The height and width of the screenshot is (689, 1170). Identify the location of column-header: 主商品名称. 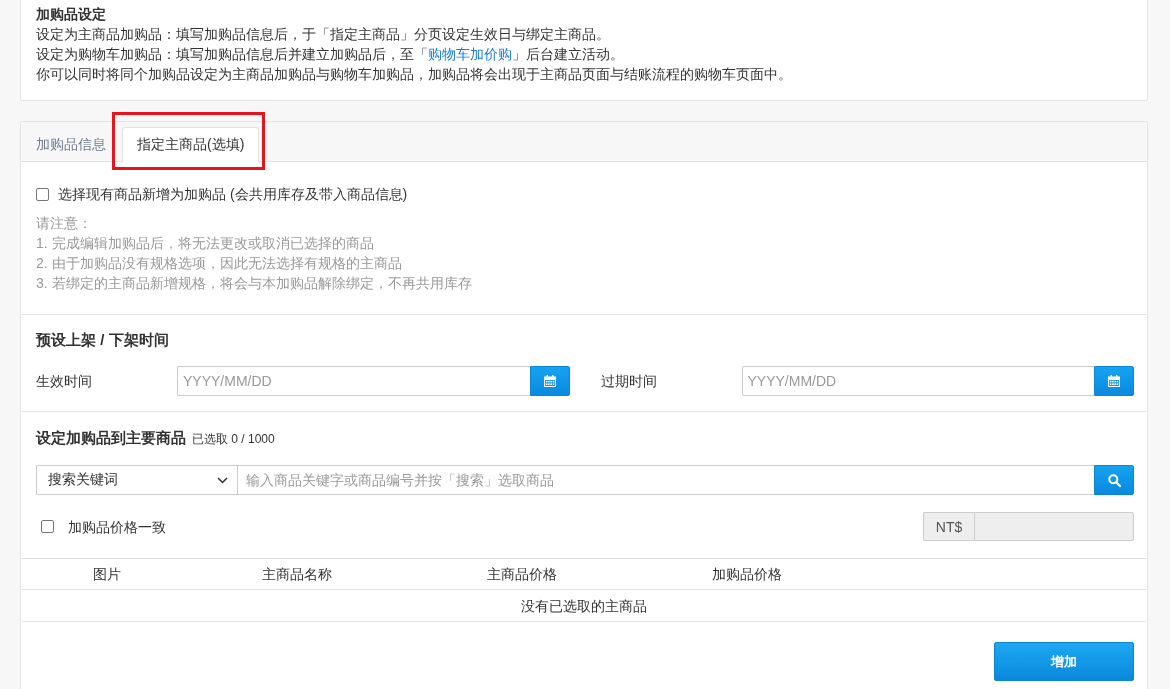
(297, 574).